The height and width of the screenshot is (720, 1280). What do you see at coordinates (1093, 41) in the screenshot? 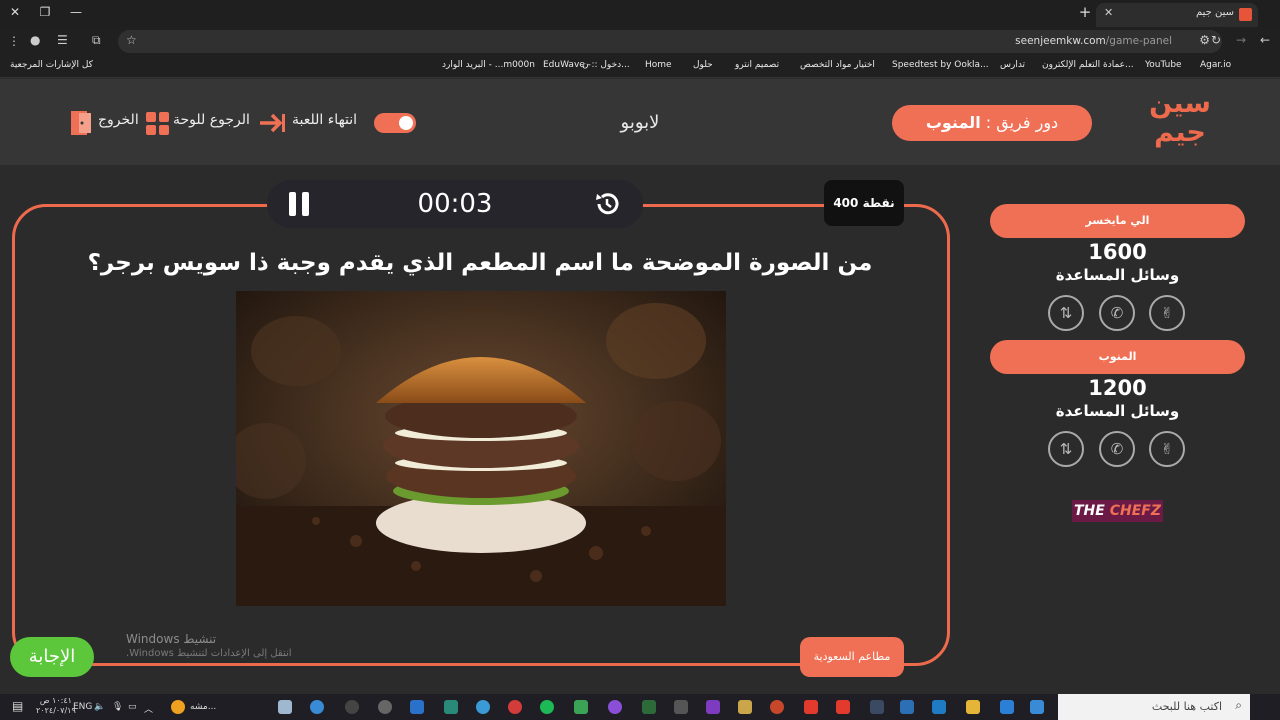
I see `url-text: seenjeemkw.com/game-panel` at bounding box center [1093, 41].